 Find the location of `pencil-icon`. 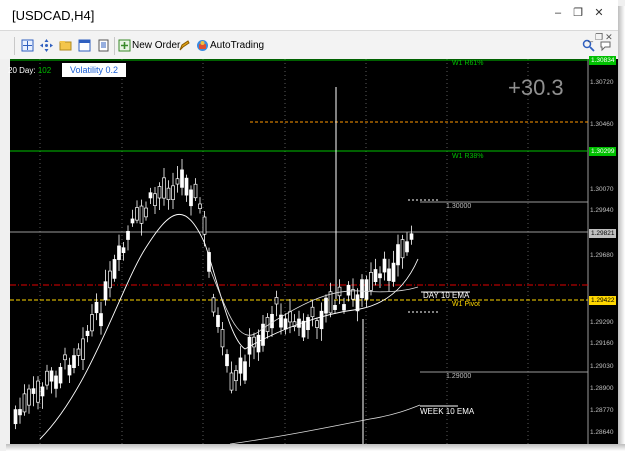

pencil-icon is located at coordinates (184, 45).